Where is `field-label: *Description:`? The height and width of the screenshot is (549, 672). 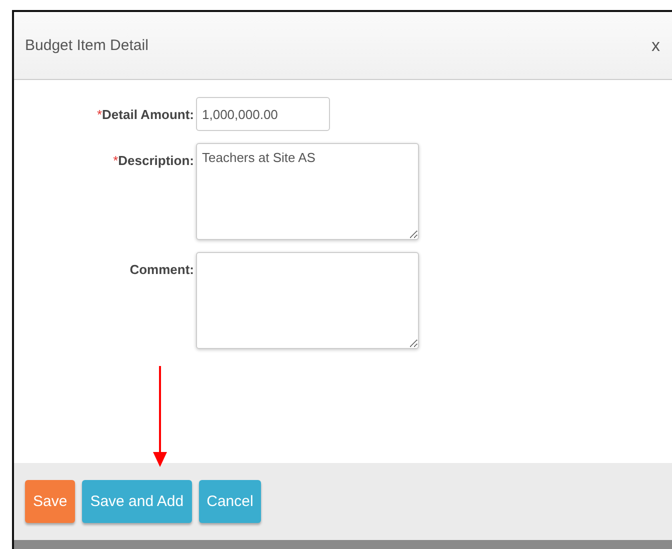 field-label: *Description: is located at coordinates (153, 160).